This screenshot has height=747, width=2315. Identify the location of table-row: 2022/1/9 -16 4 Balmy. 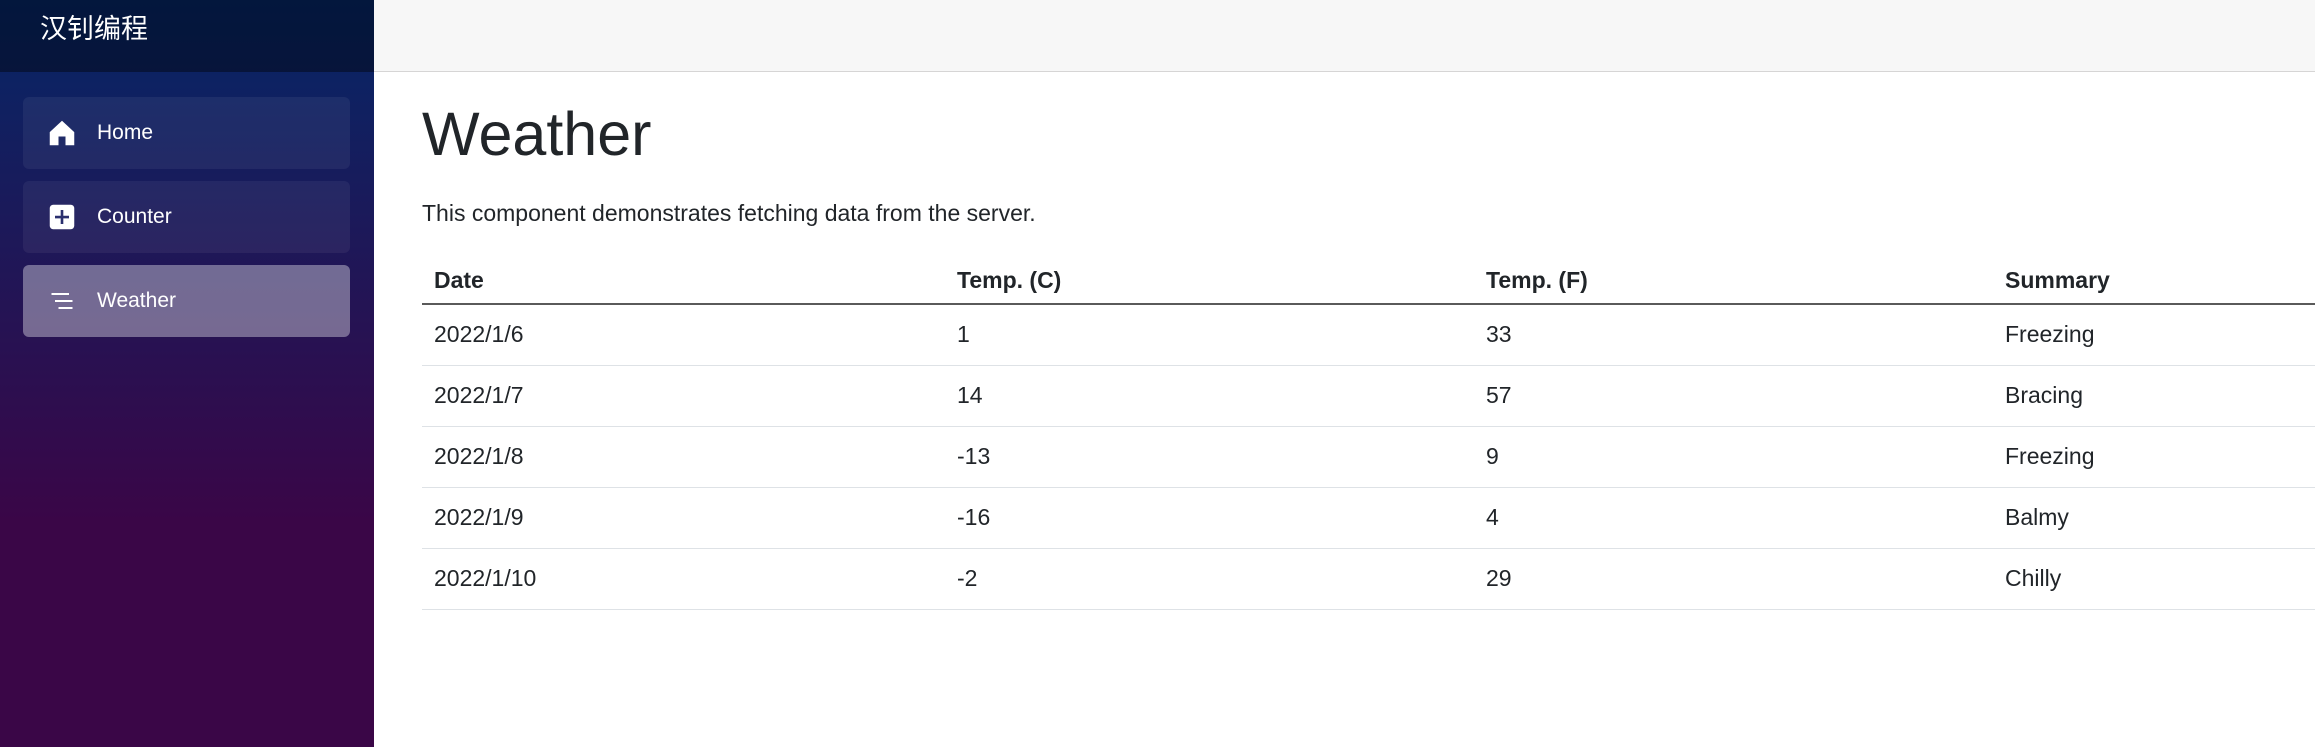
(1368, 518).